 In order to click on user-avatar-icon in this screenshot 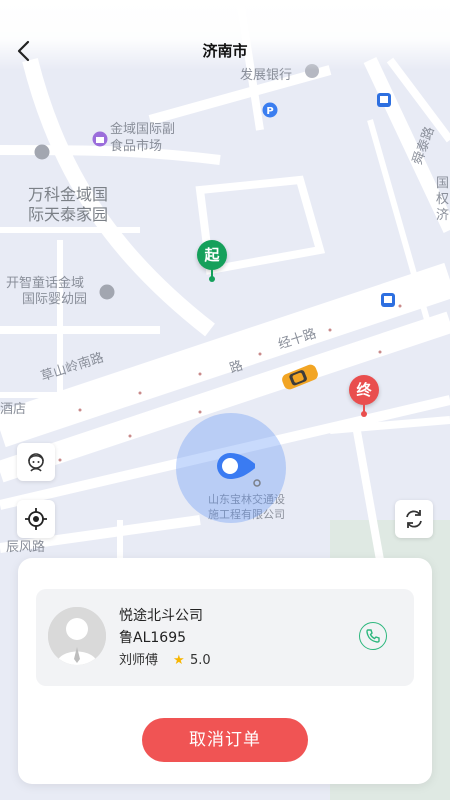, I will do `click(77, 636)`.